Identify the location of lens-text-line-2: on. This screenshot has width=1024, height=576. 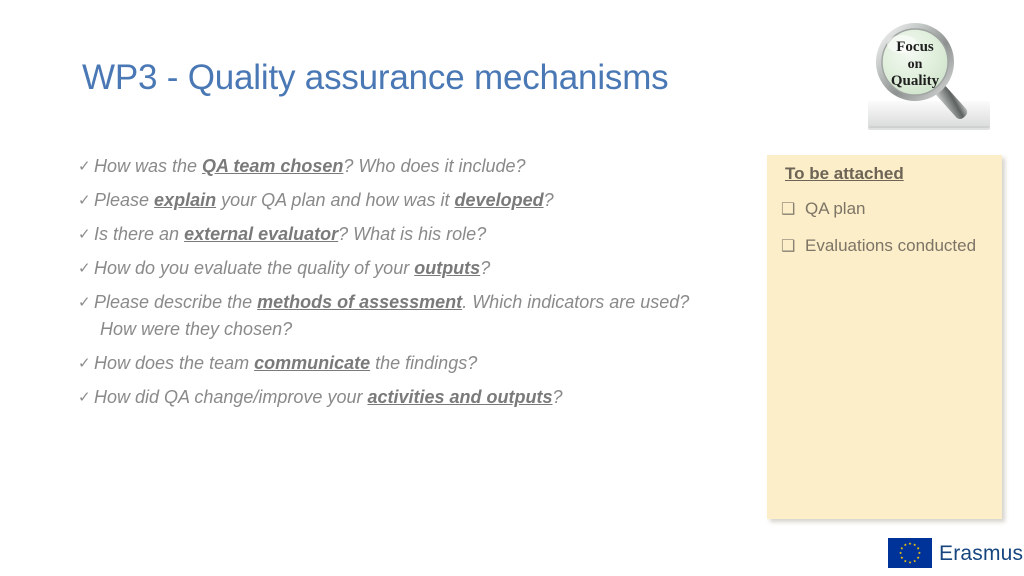
(915, 64).